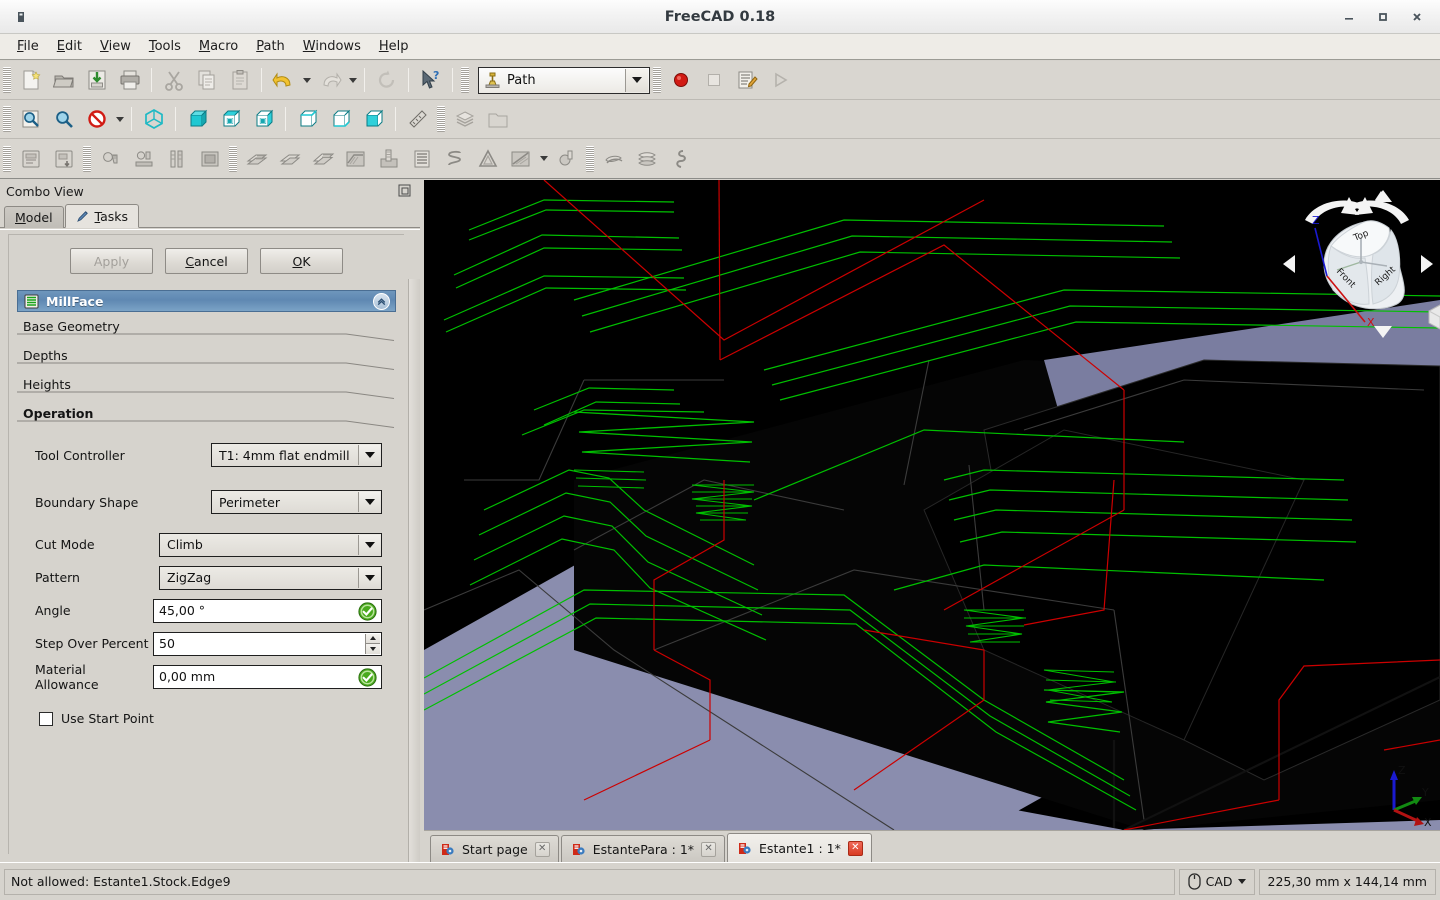  I want to click on angle-input: 45,00 °, so click(267, 610).